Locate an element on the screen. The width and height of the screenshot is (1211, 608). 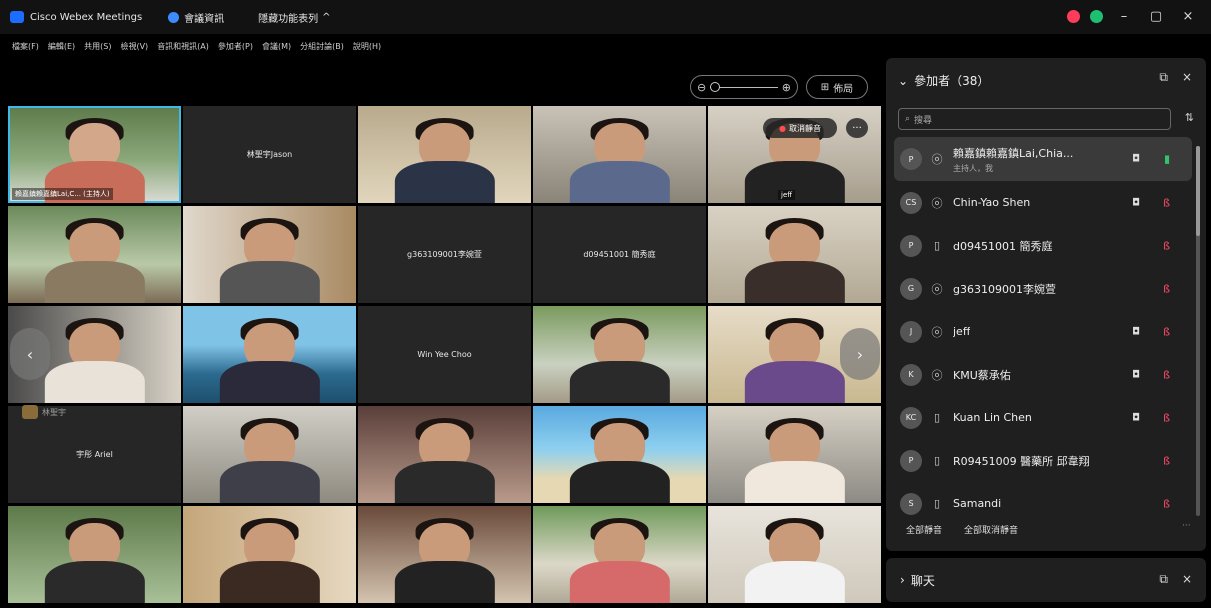
restore-button: ▢ is located at coordinates (1156, 16).